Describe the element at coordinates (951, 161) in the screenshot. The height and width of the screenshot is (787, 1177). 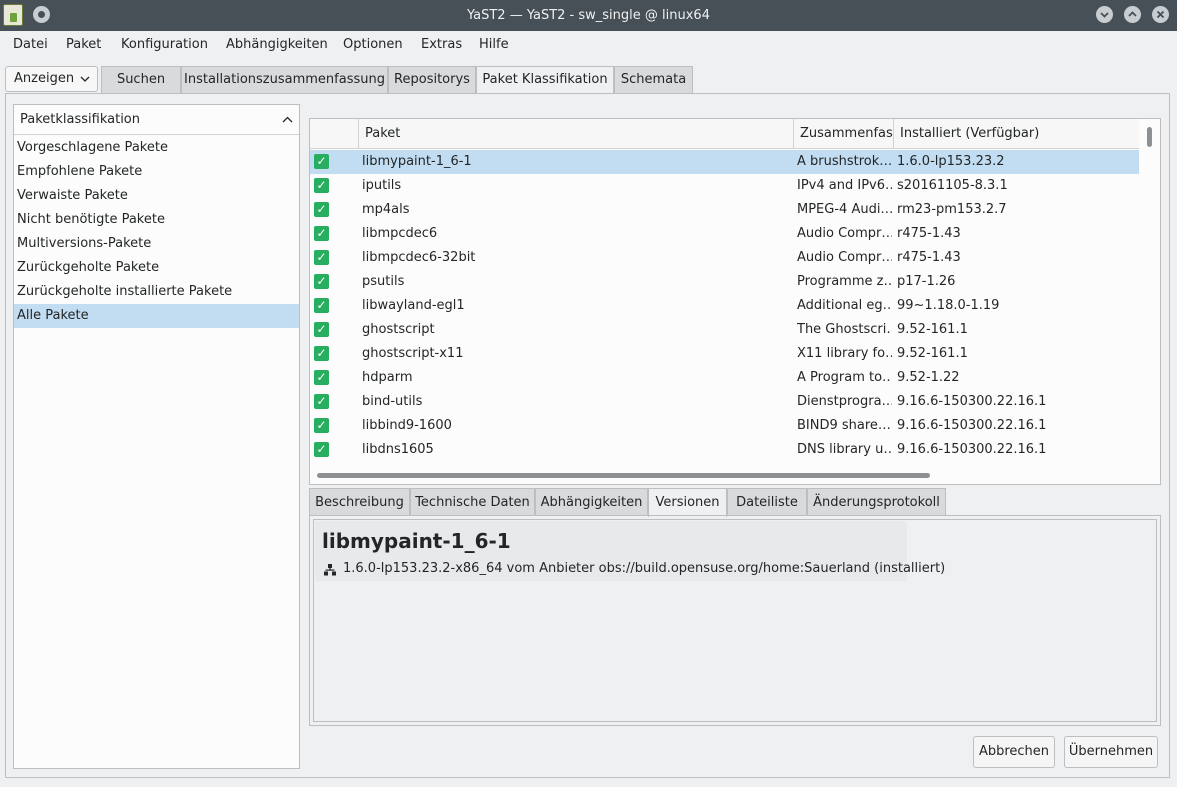
I see `package-version-cell: 1.6.0-lp153.23.2` at that location.